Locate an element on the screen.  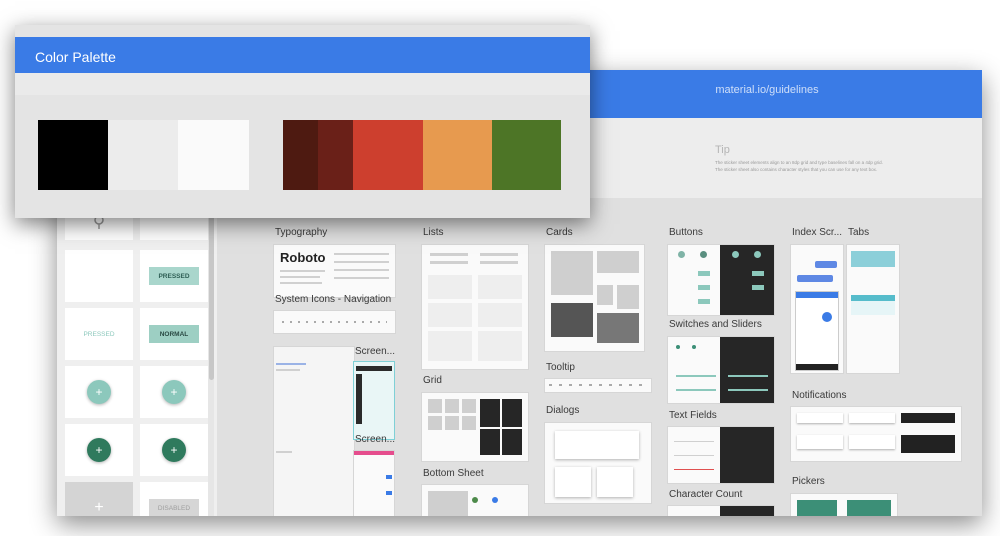
pressed-raised-button: PRESSED is located at coordinates (174, 276).